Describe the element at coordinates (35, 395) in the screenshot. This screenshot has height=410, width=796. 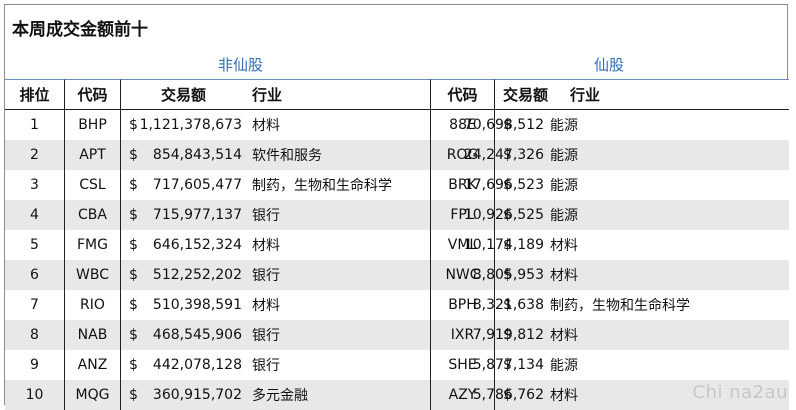
I see `cell-rank: 10` at that location.